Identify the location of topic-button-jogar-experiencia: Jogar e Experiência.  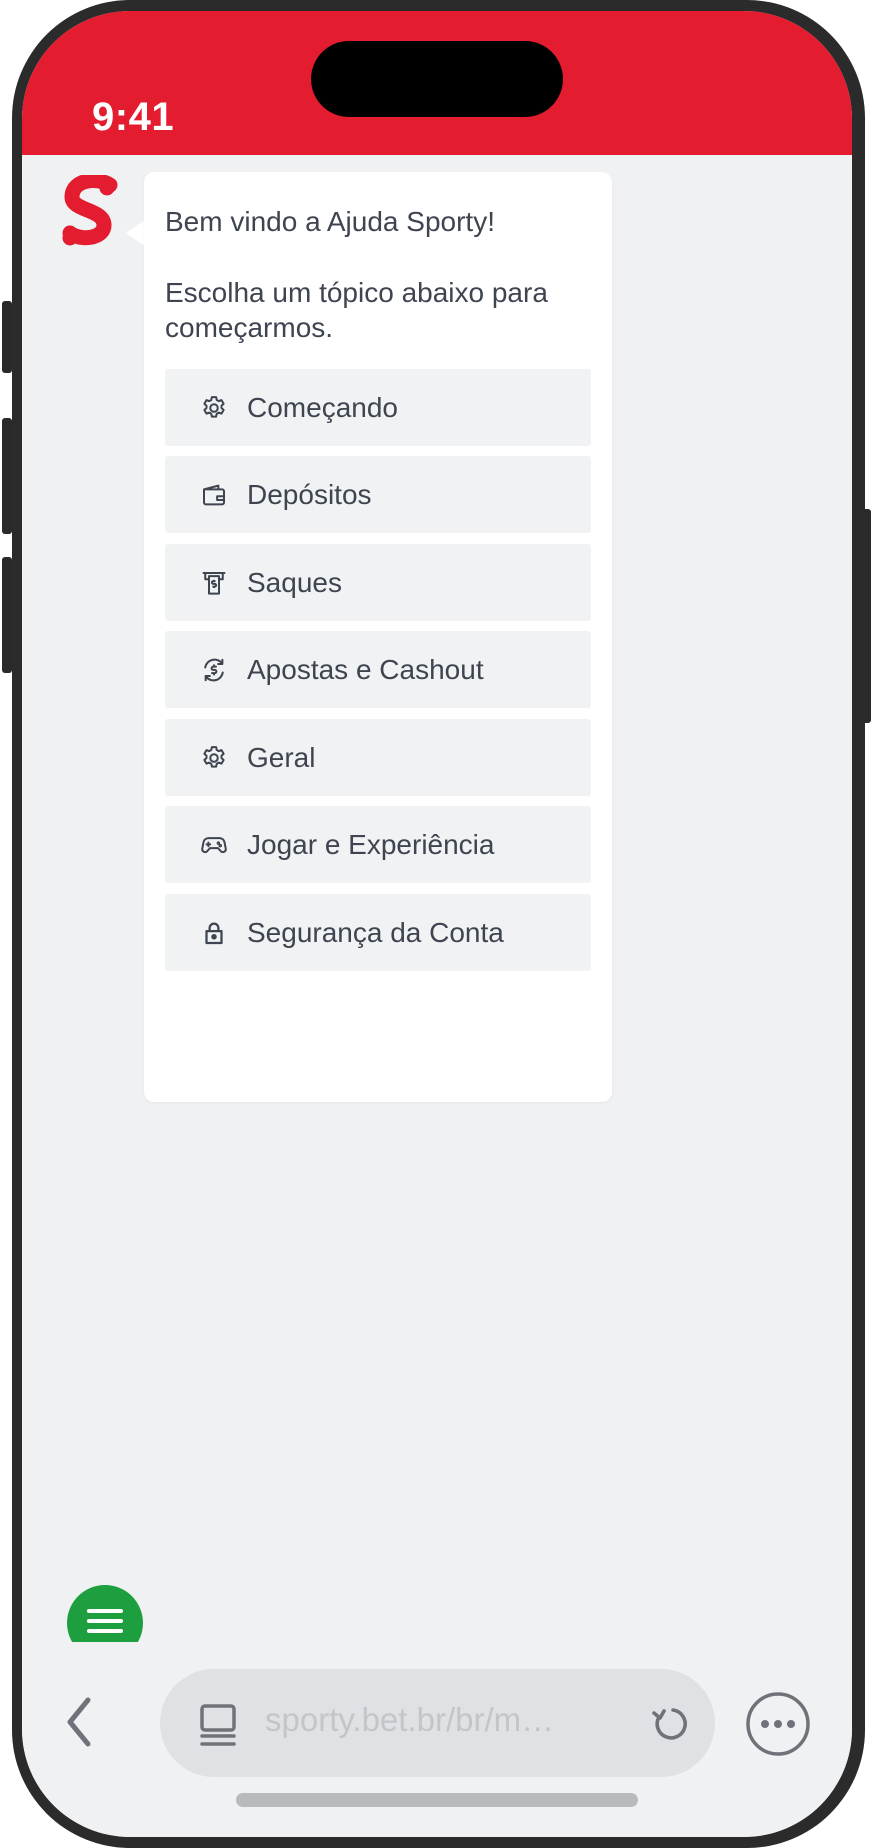
(378, 844).